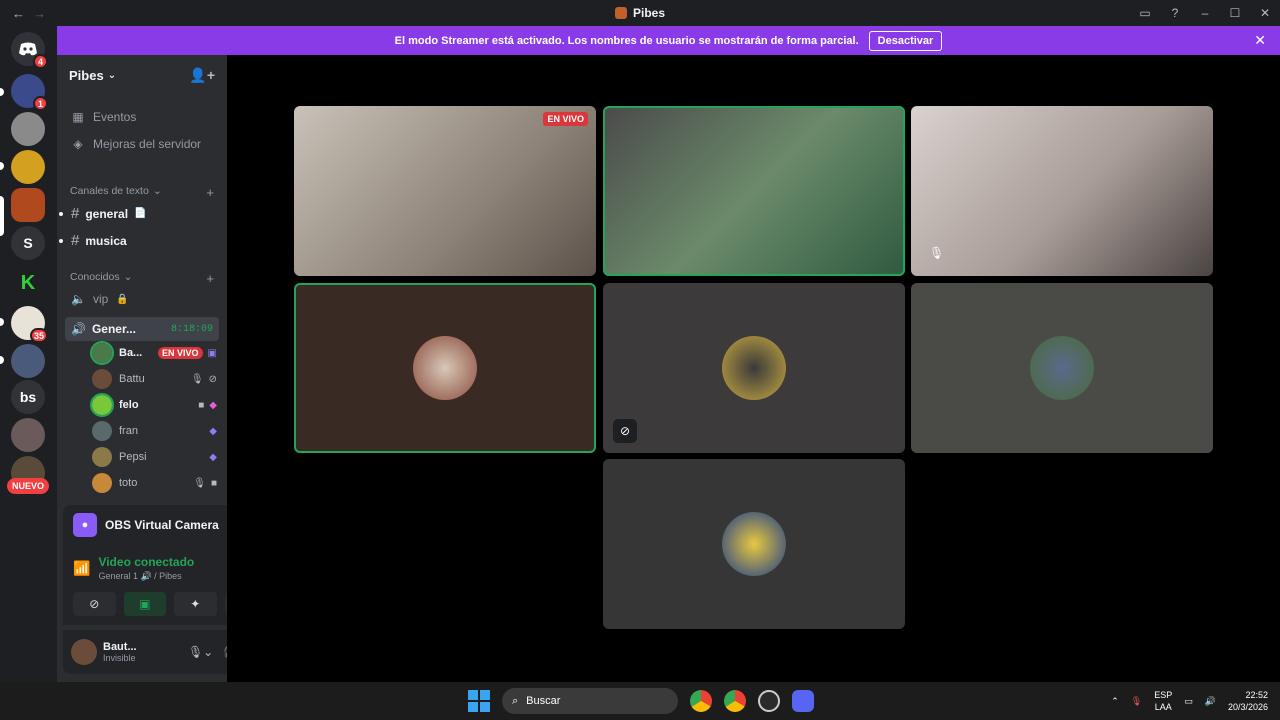 This screenshot has width=1280, height=720. Describe the element at coordinates (769, 701) in the screenshot. I see `obs-icon` at that location.